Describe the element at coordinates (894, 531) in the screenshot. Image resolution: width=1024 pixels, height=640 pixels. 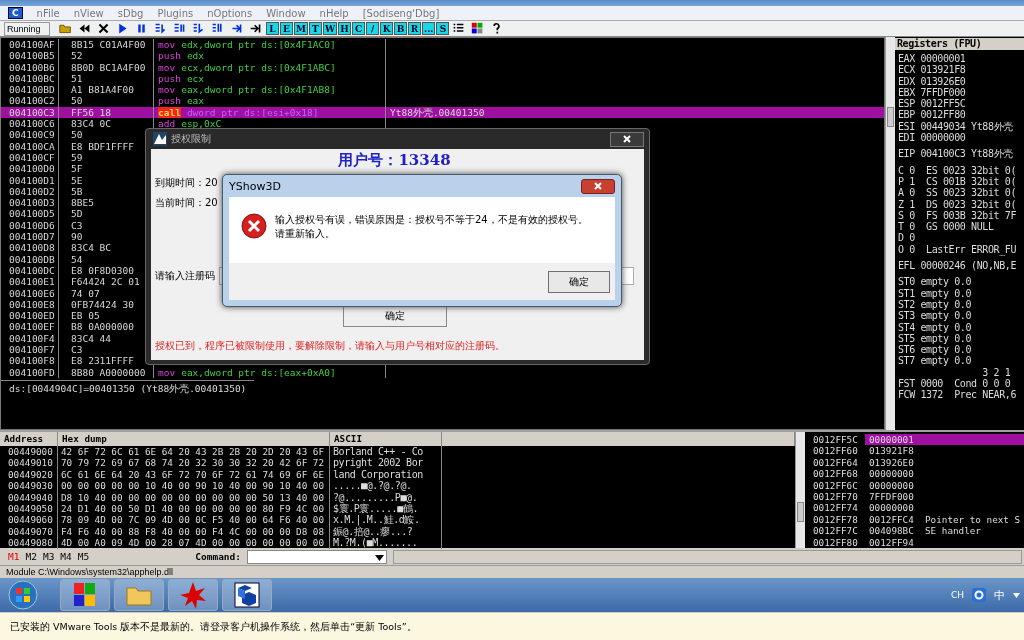
I see `stack-value: 004098BC` at that location.